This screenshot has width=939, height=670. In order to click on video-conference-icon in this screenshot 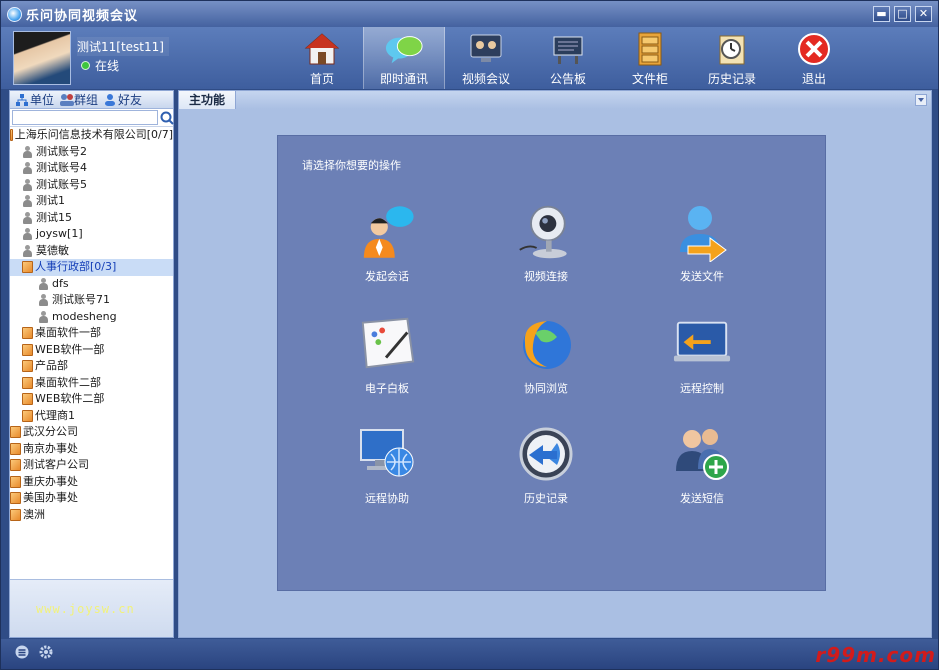, I will do `click(486, 49)`.